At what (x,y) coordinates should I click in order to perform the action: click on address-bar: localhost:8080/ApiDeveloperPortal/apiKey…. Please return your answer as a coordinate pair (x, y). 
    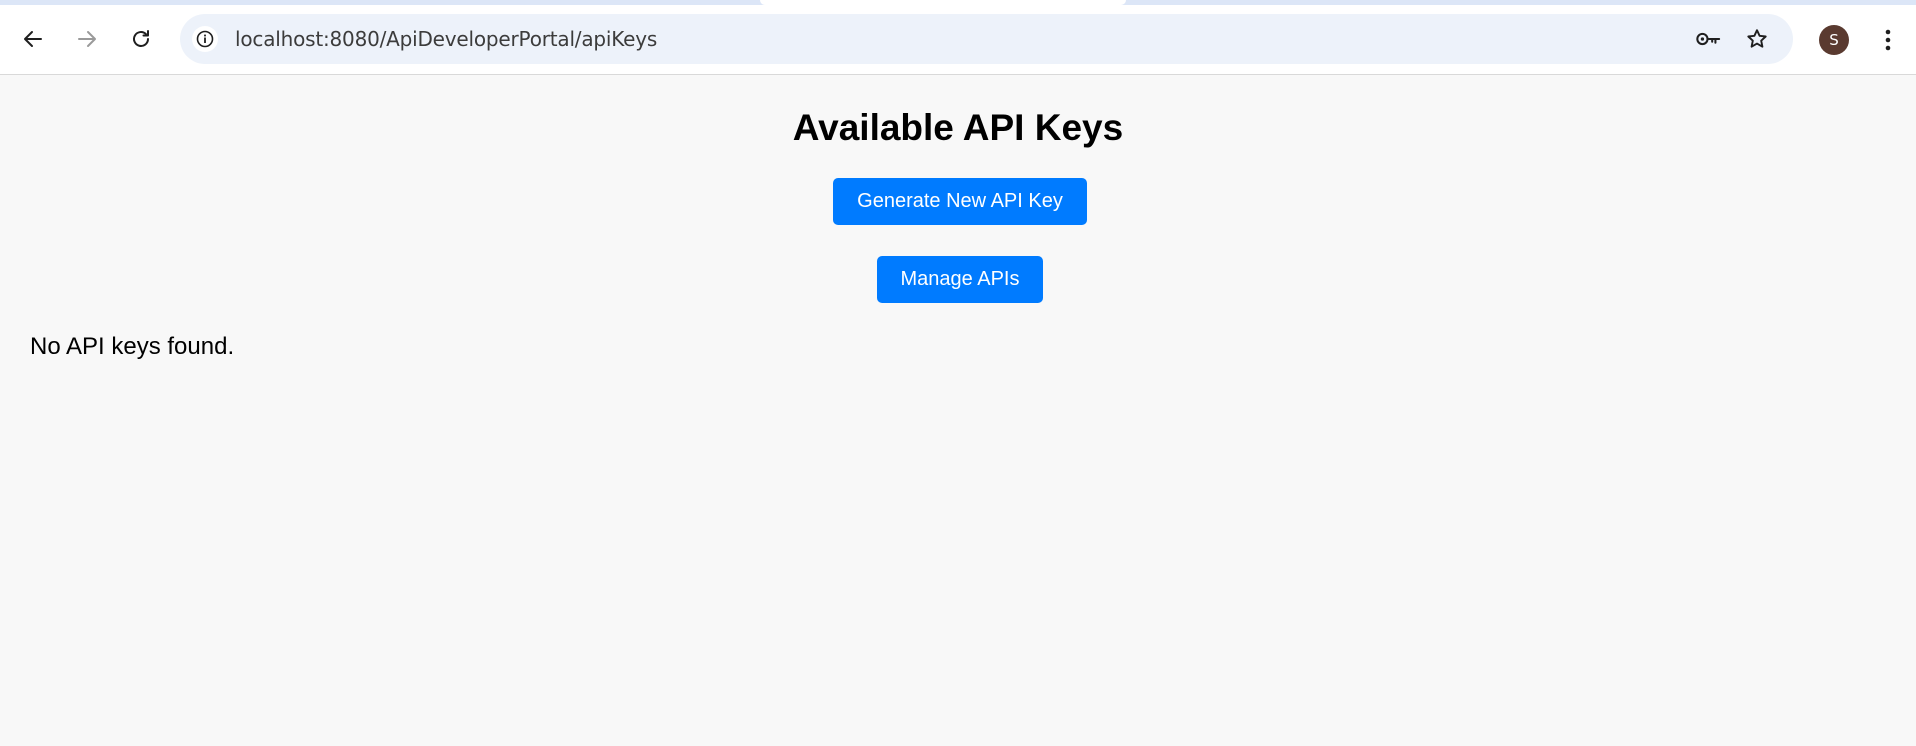
    Looking at the image, I should click on (986, 39).